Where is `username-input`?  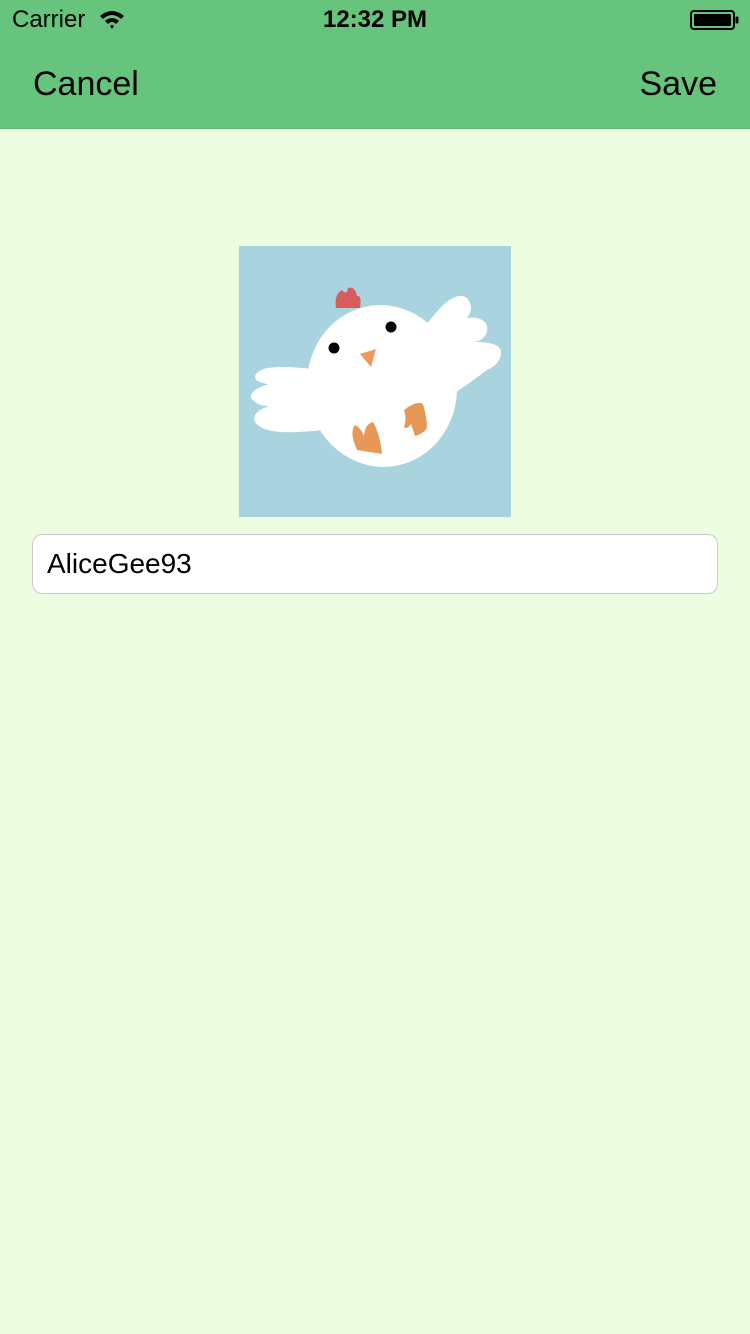 username-input is located at coordinates (375, 564).